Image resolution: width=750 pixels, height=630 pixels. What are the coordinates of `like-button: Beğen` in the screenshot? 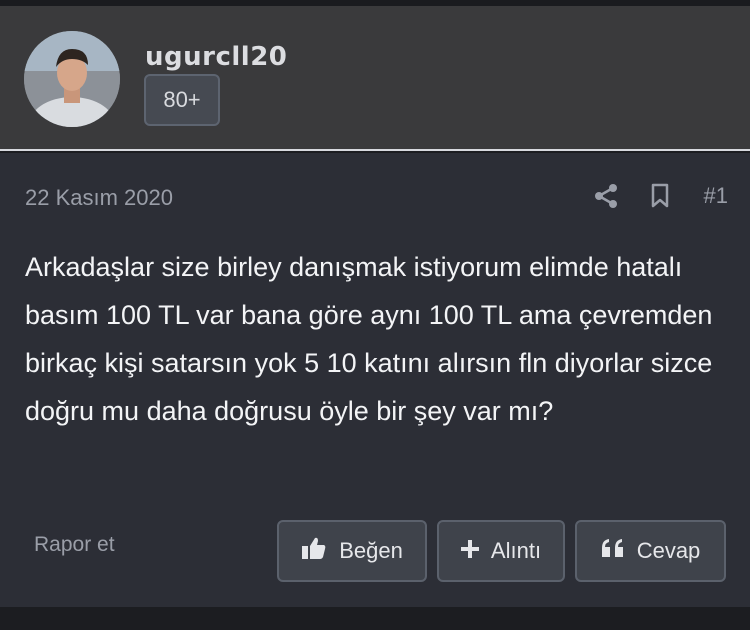 It's located at (352, 551).